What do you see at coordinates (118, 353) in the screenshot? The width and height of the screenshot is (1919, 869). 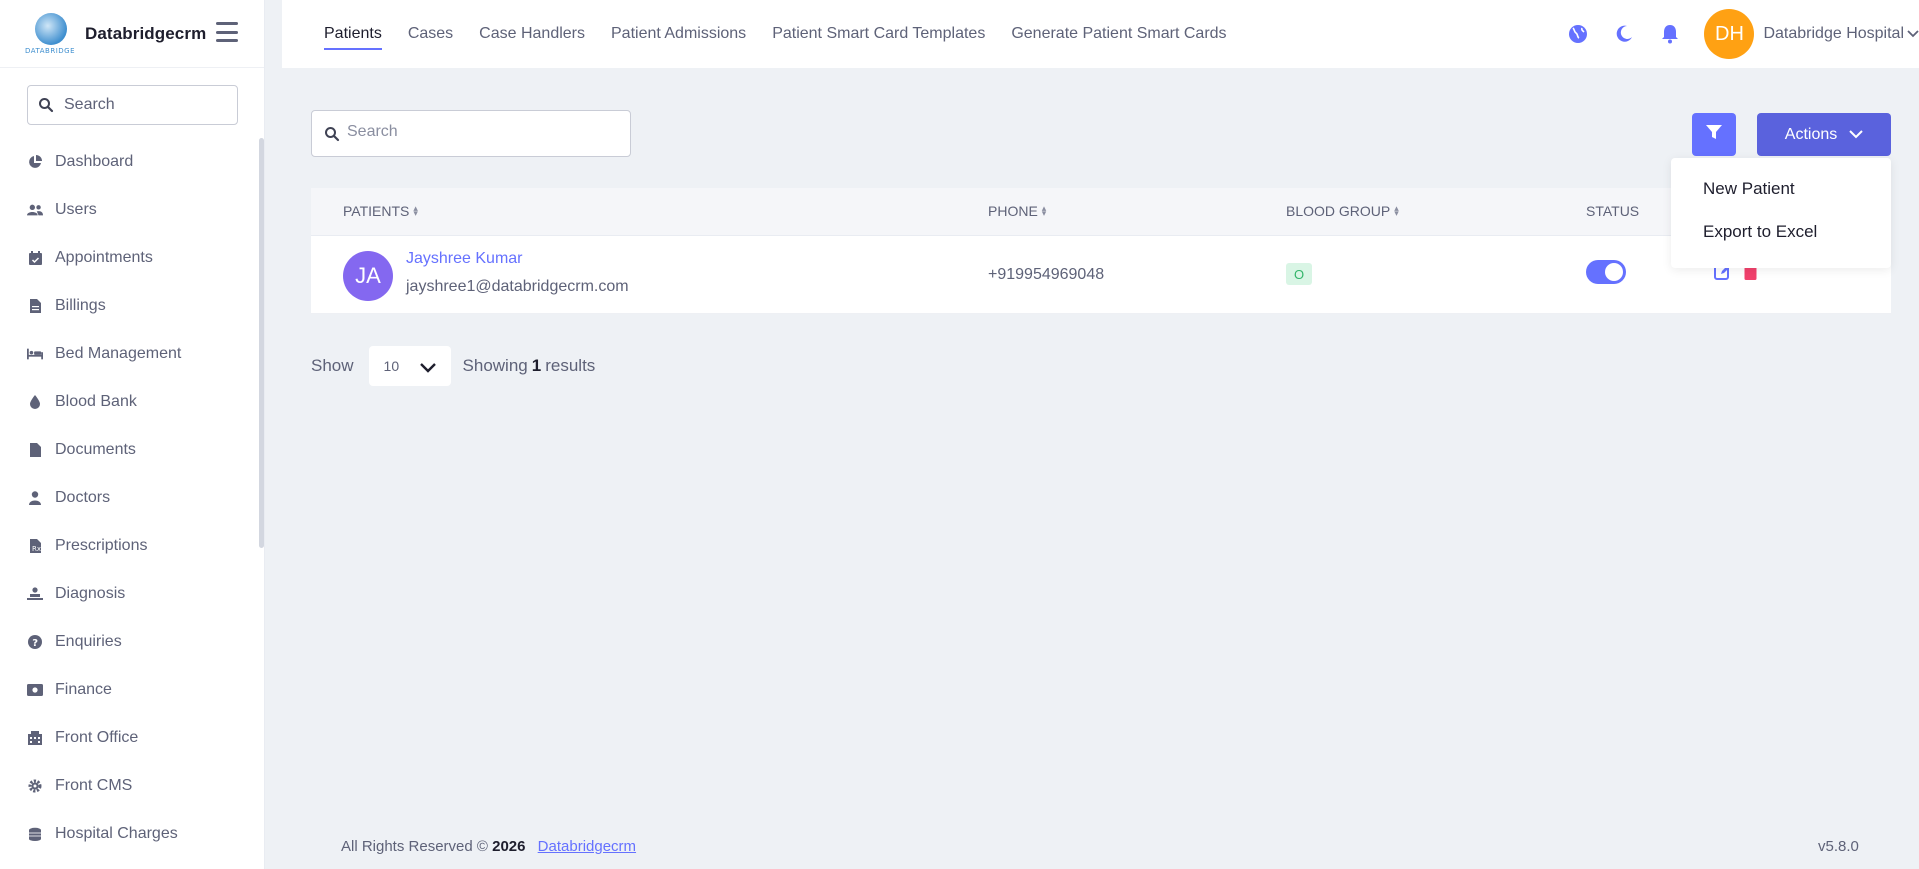 I see `sidebar-item-label: Bed Management` at bounding box center [118, 353].